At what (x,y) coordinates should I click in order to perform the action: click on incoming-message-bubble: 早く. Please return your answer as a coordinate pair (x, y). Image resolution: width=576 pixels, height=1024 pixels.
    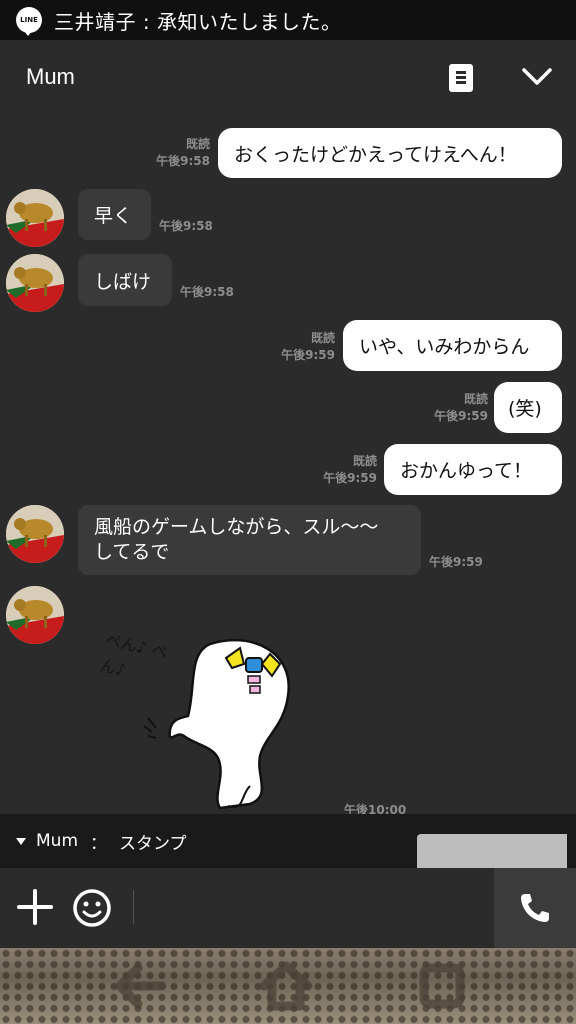
    Looking at the image, I should click on (114, 214).